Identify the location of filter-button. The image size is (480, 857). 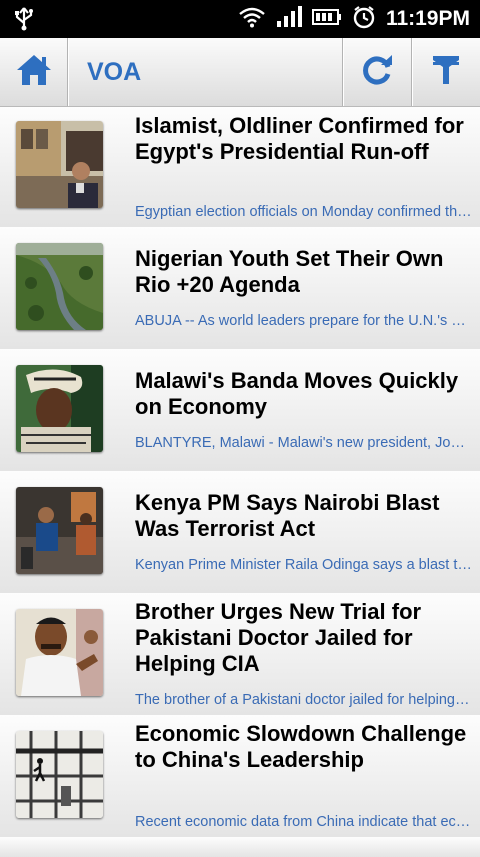
(446, 72).